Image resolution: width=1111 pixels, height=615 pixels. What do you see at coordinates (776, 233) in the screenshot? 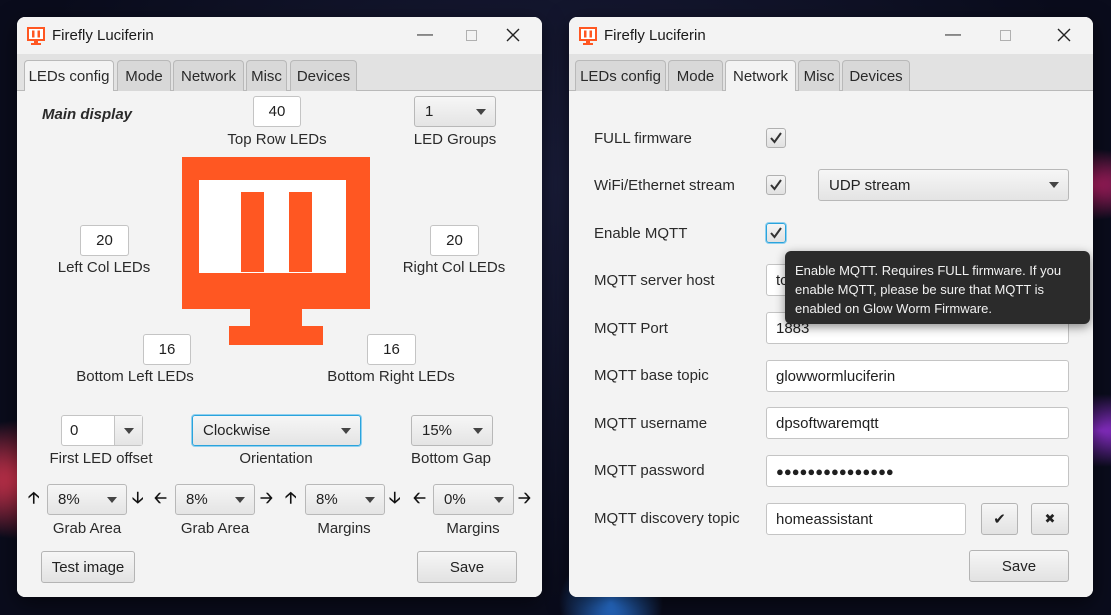
I see `enable-mqtt-checkbox` at bounding box center [776, 233].